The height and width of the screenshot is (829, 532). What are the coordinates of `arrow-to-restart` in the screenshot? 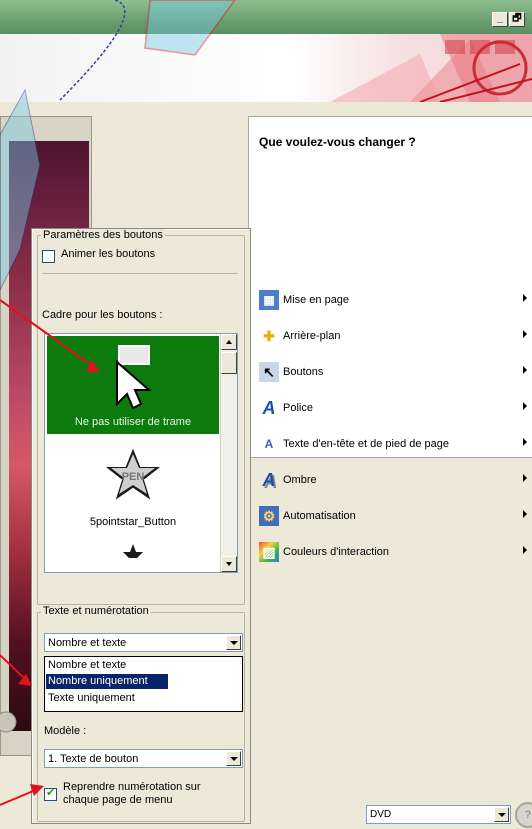 It's located at (19, 797).